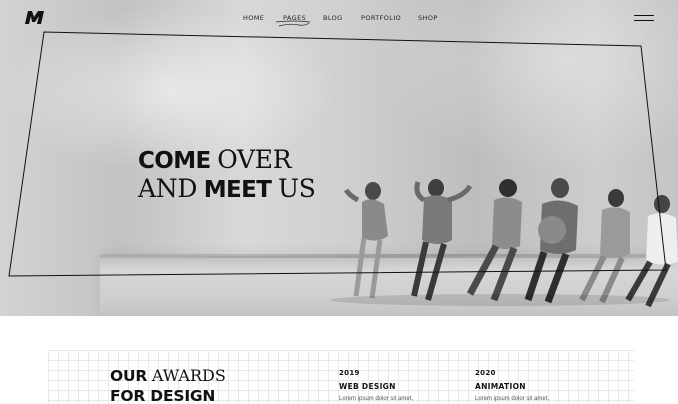  I want to click on hero-title-word-over: OVER, so click(254, 159).